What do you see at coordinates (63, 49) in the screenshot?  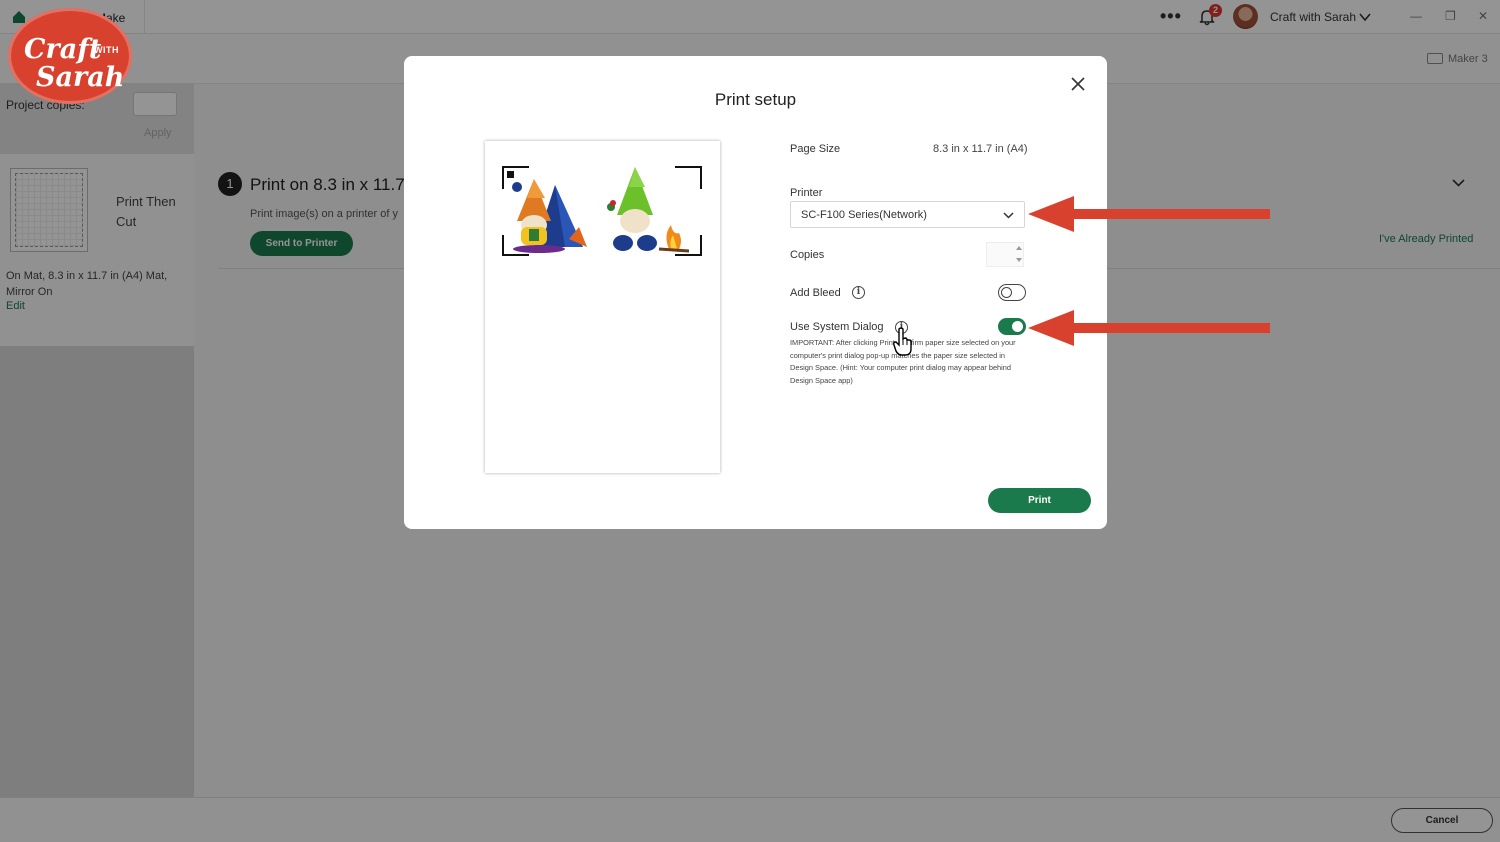 I see `logo-line1: Craft` at bounding box center [63, 49].